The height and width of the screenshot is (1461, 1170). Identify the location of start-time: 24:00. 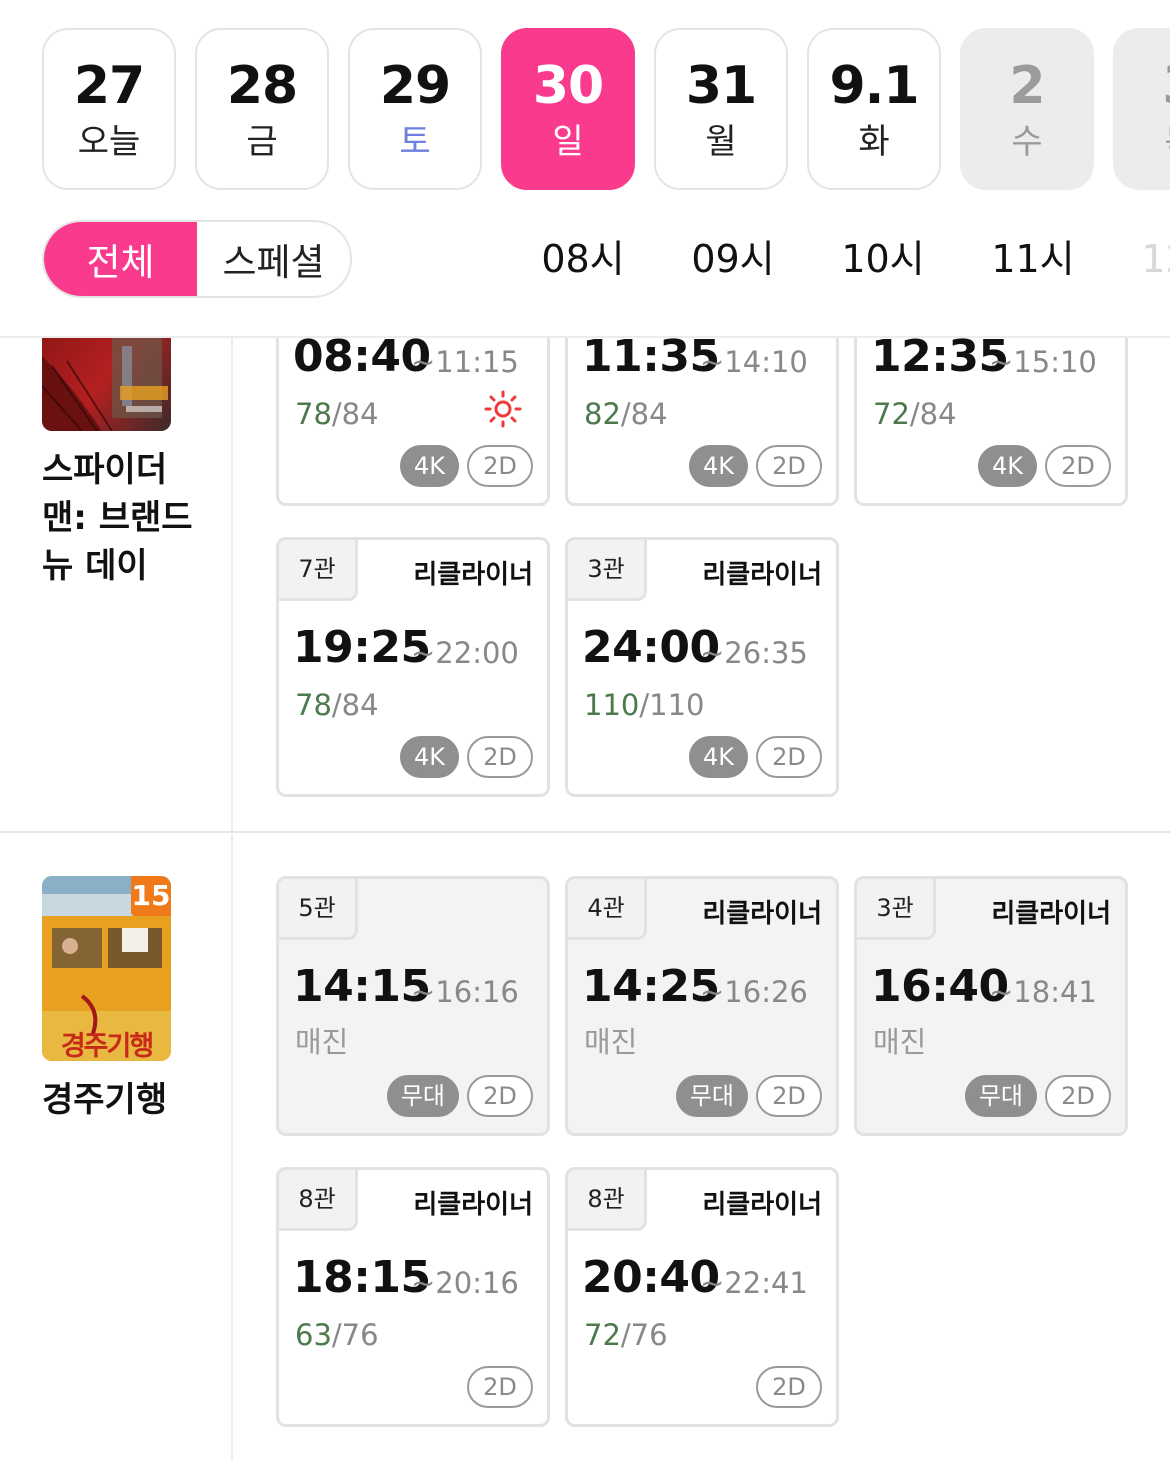
(651, 647).